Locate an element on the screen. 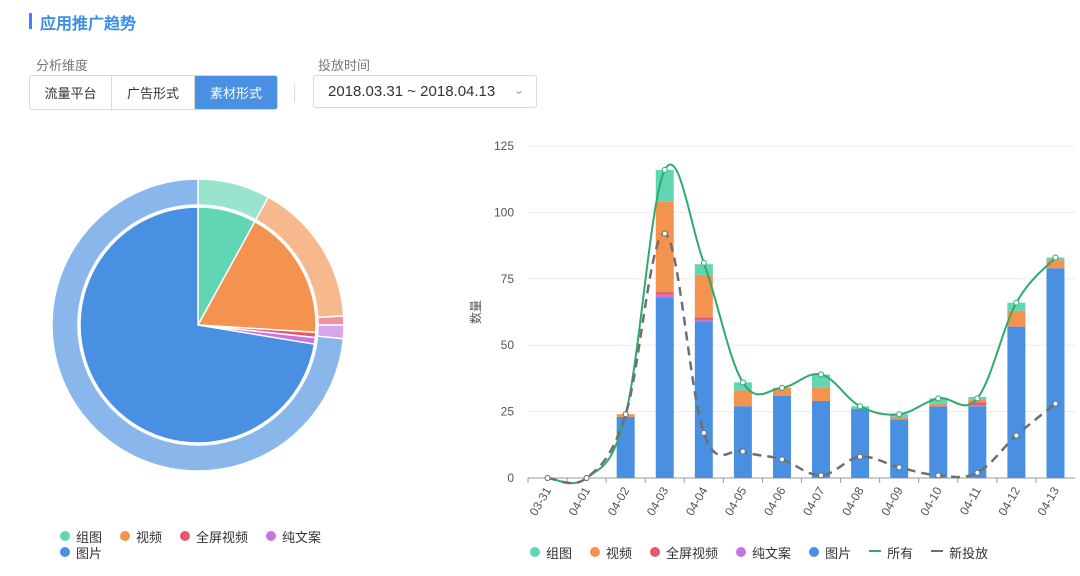 This screenshot has height=576, width=1080. x-tick-label: 04-08 is located at coordinates (853, 501).